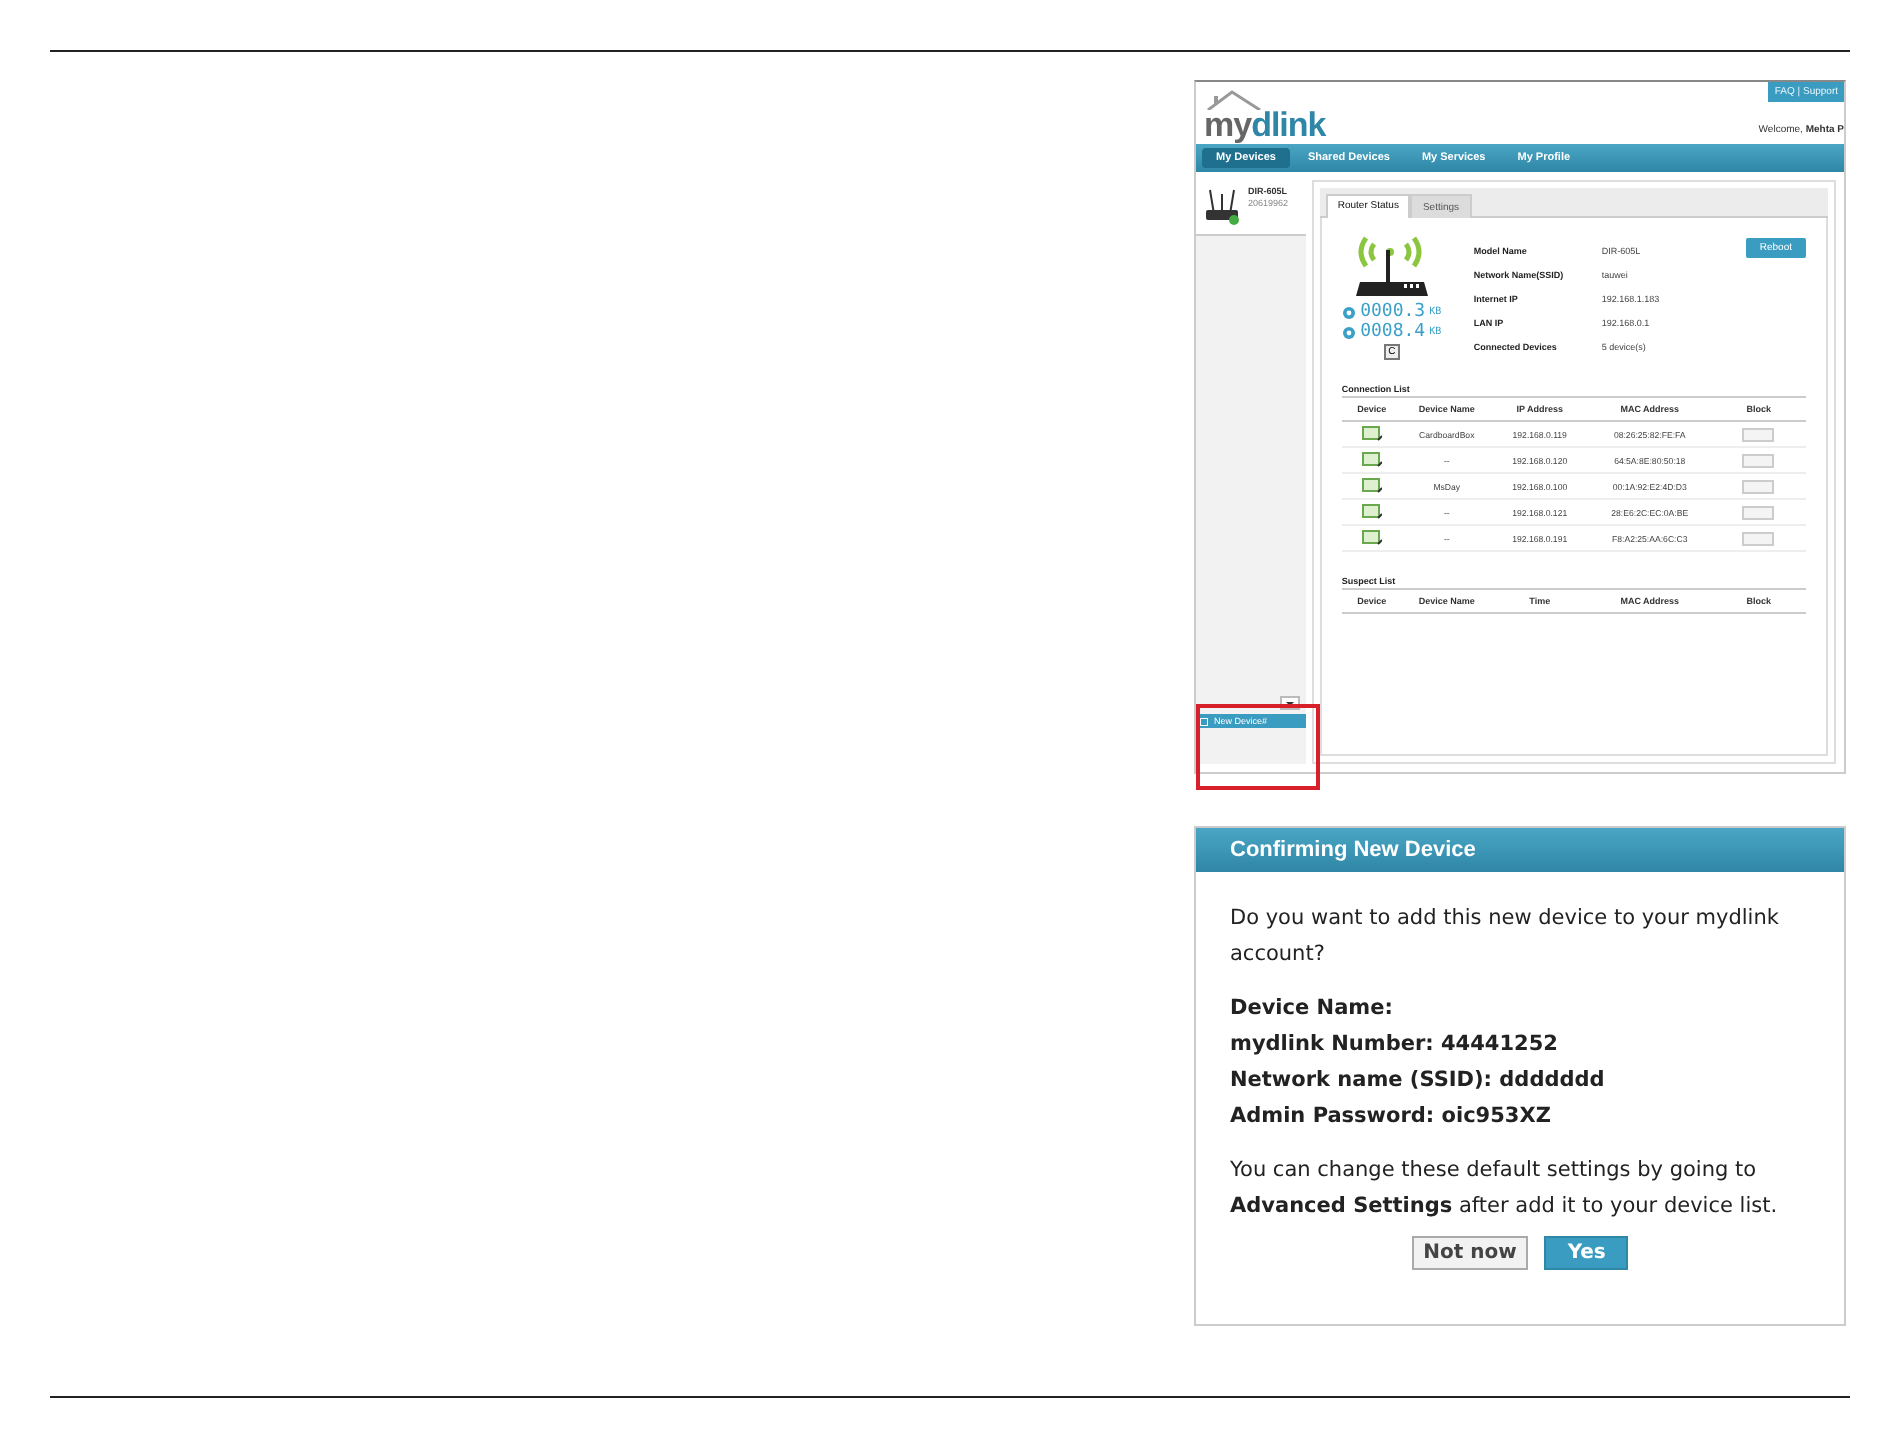 The image size is (1900, 1450). Describe the element at coordinates (1289, 703) in the screenshot. I see `caret-icon` at that location.